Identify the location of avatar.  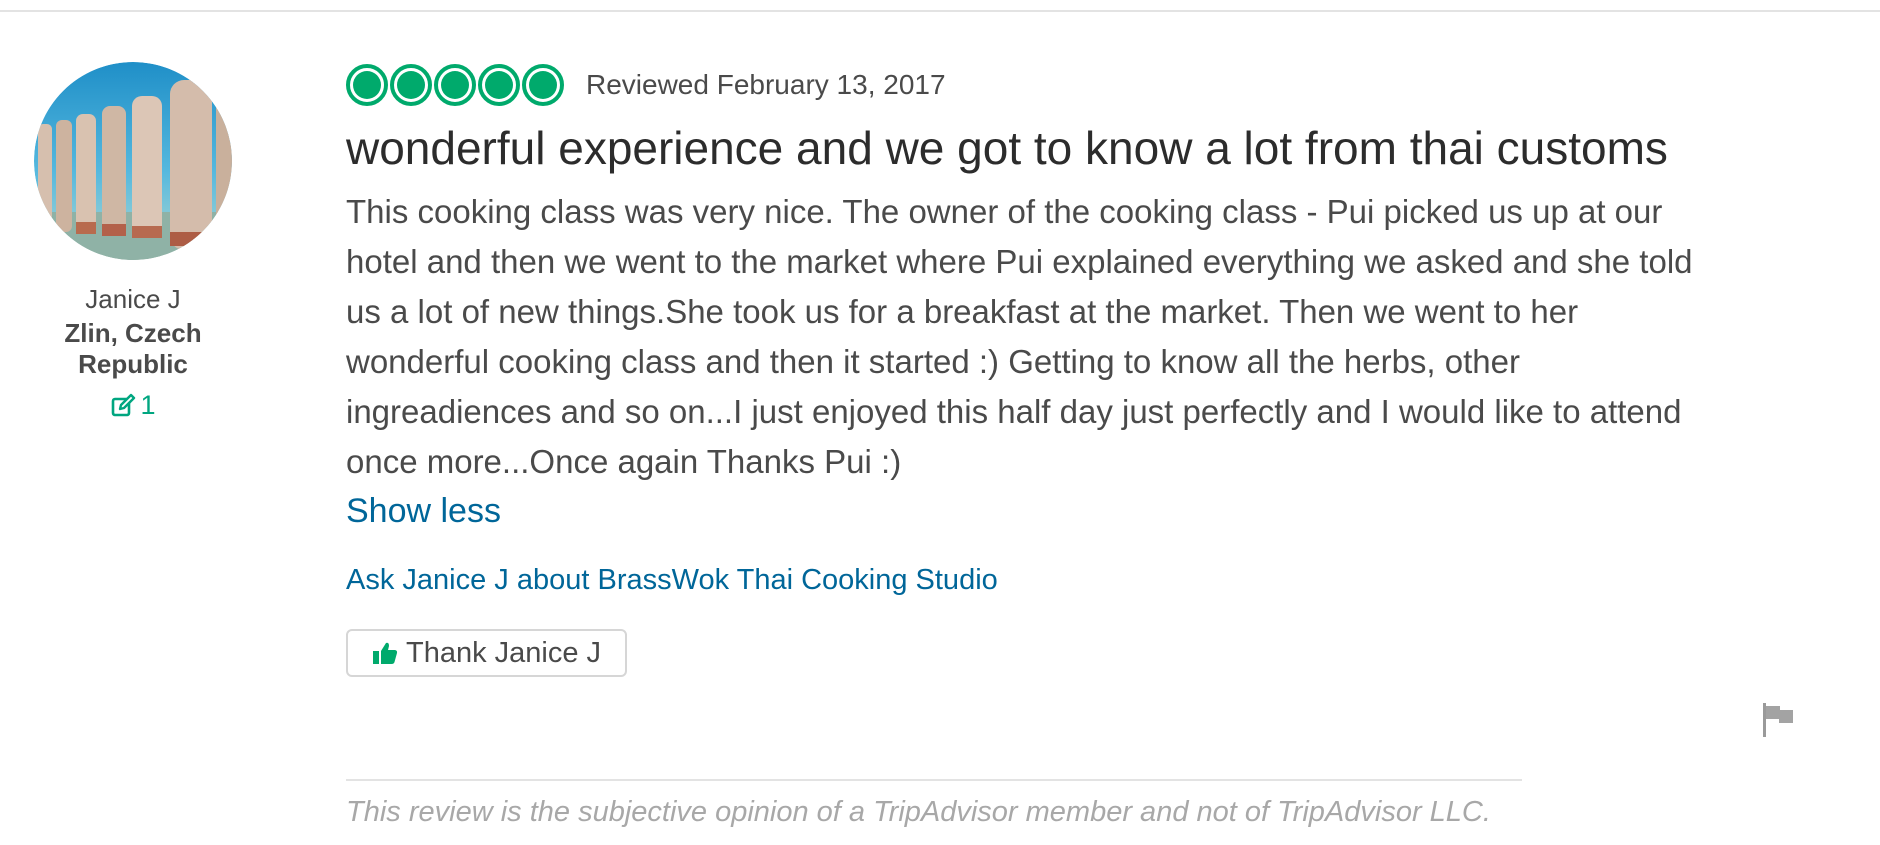
(133, 161).